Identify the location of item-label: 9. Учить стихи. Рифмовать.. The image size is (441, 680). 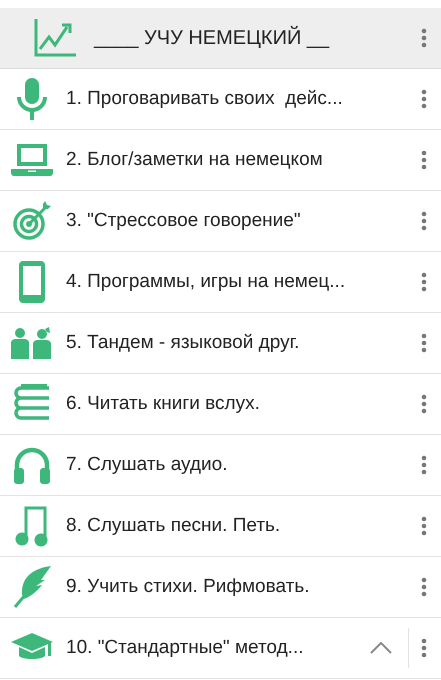
(188, 587).